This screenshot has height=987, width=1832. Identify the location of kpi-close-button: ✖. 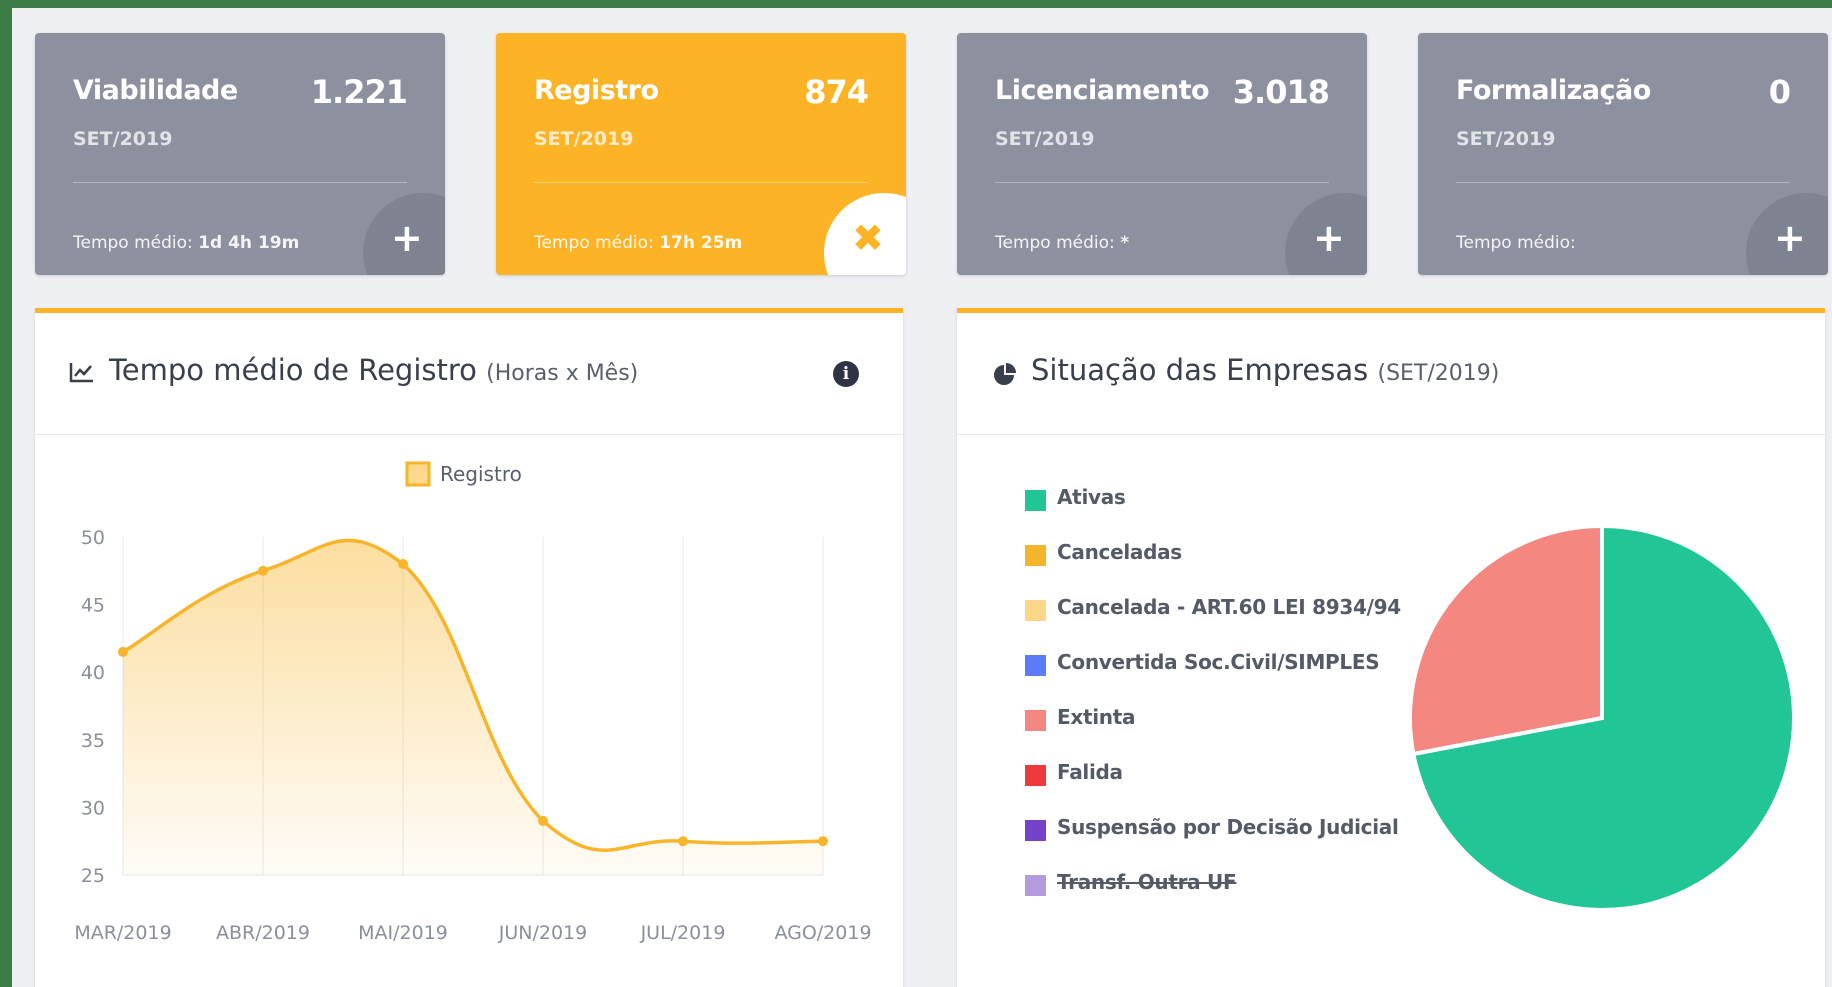
(865, 234).